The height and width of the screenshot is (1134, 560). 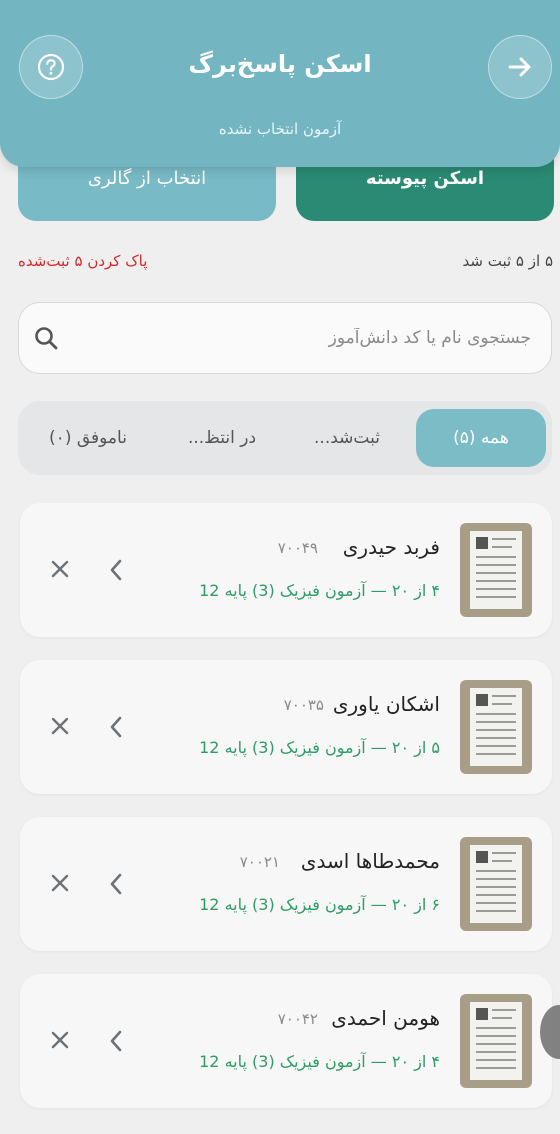 I want to click on saved-count: ۵ از ۵ ثبت شد, so click(x=508, y=261).